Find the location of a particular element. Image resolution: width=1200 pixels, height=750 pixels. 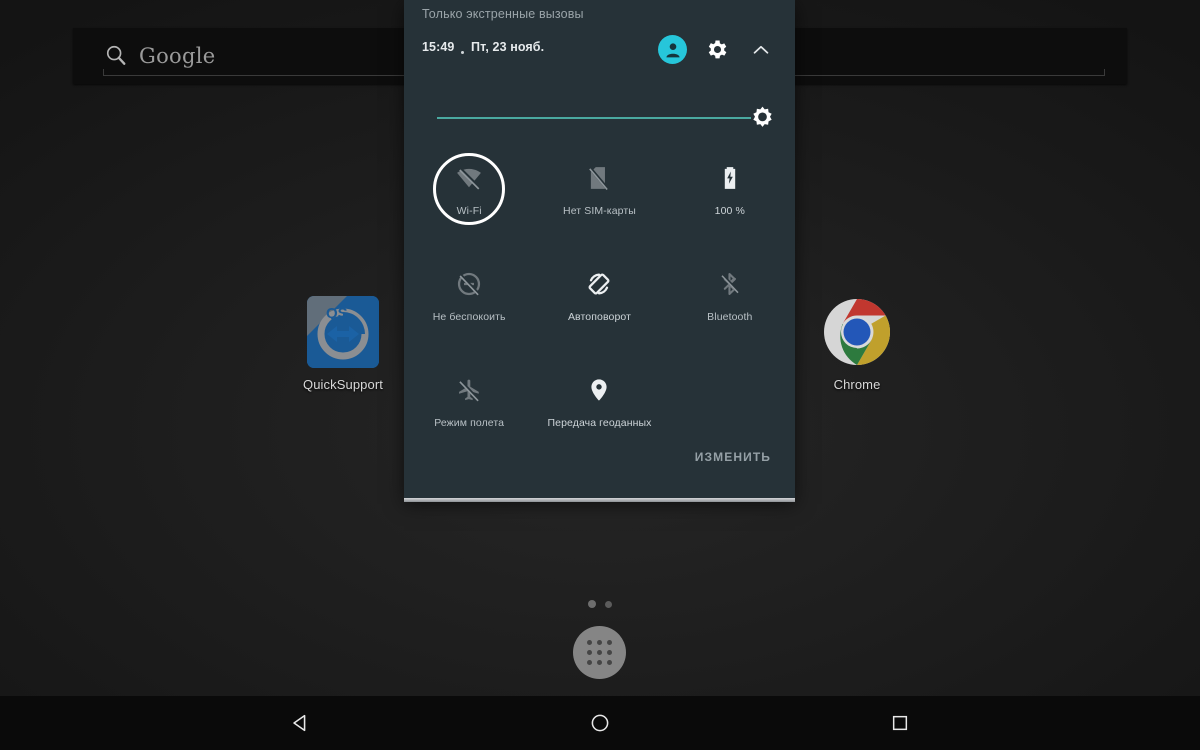

tile-battery: 100 % is located at coordinates (730, 201).